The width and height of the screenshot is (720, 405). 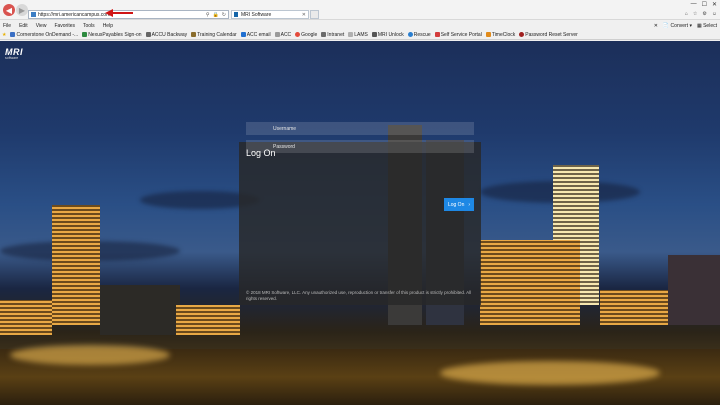 I want to click on favorite-item: NexusPayables Sign-on, so click(x=112, y=35).